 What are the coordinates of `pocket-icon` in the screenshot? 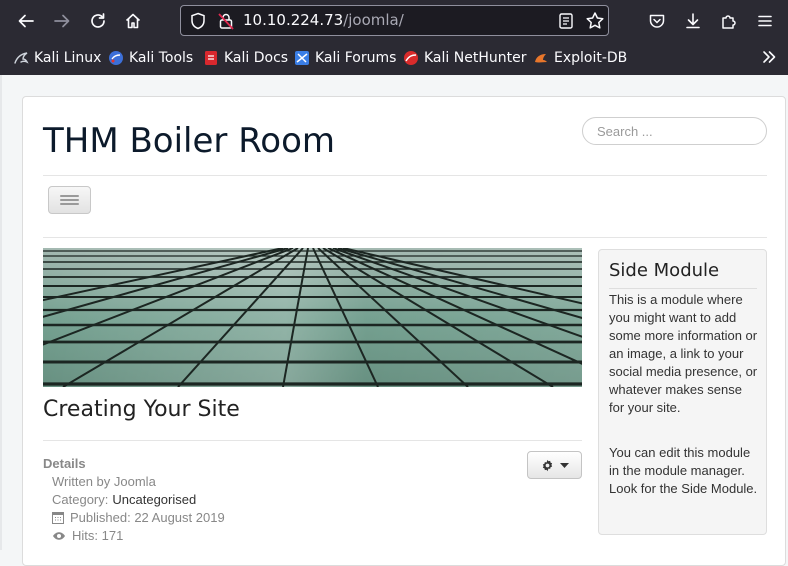 It's located at (657, 21).